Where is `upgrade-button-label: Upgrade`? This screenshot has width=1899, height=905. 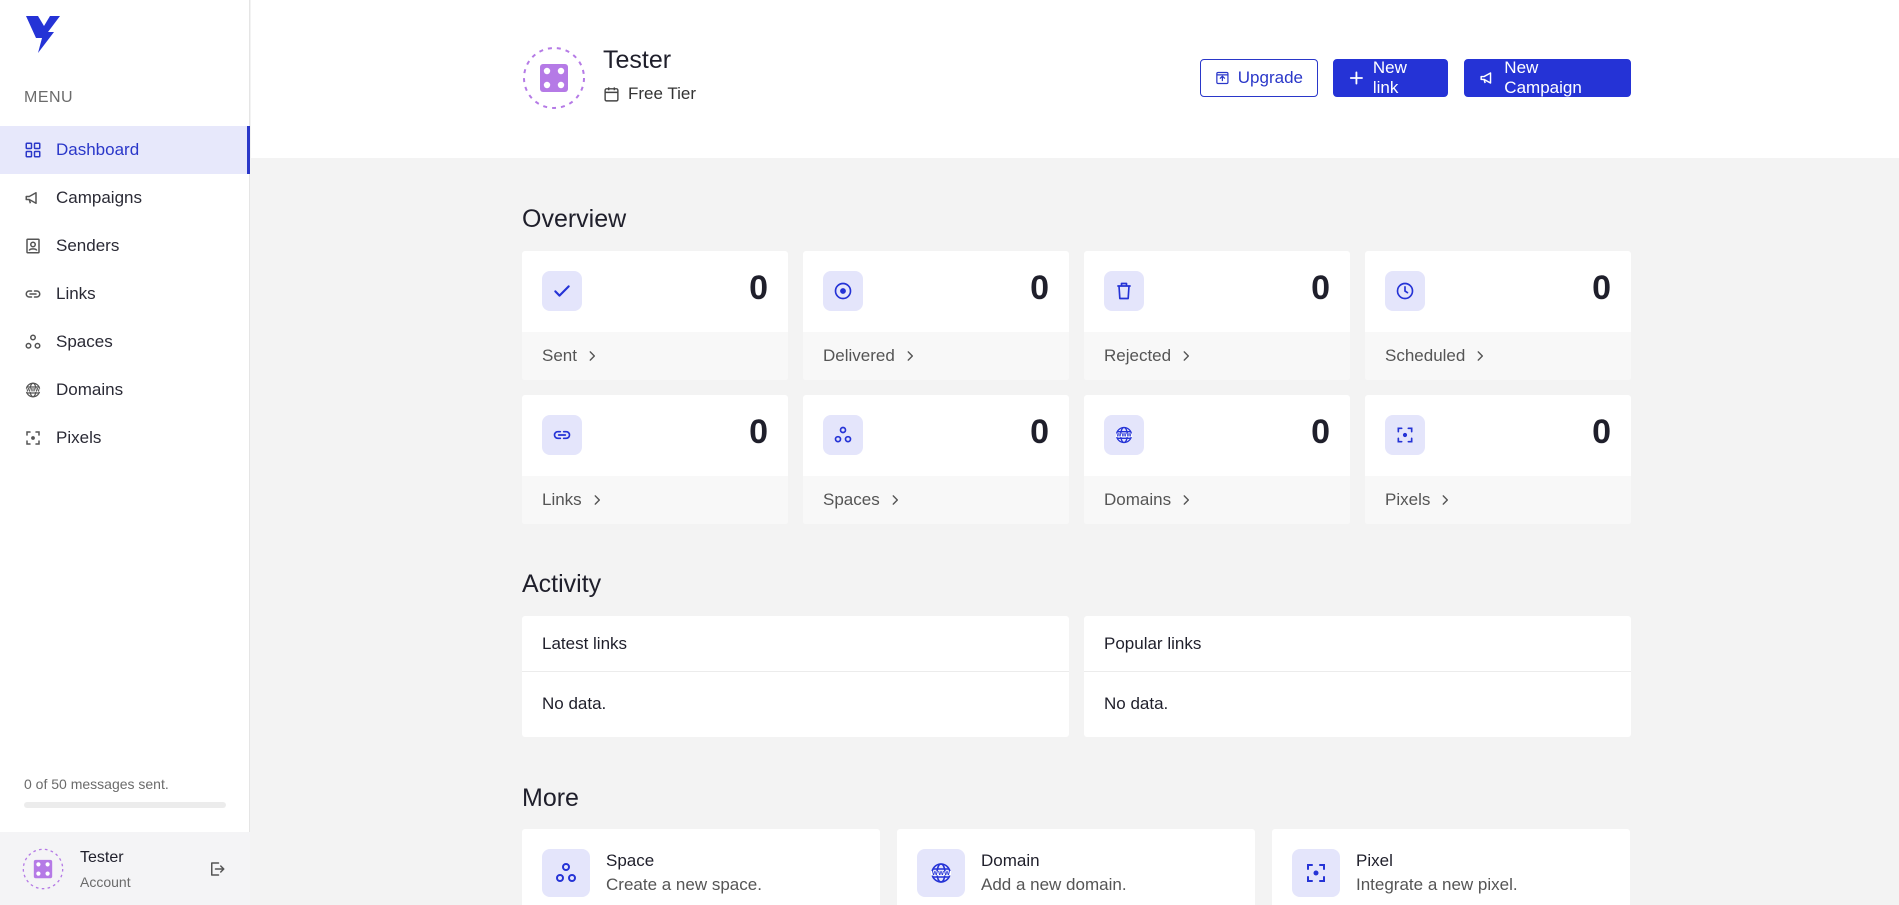 upgrade-button-label: Upgrade is located at coordinates (1270, 77).